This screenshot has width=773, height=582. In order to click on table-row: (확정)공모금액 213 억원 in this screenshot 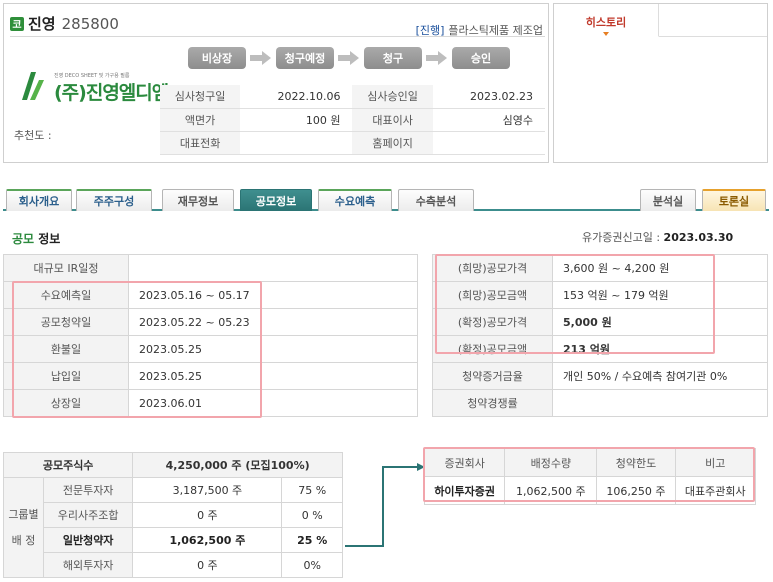, I will do `click(600, 349)`.